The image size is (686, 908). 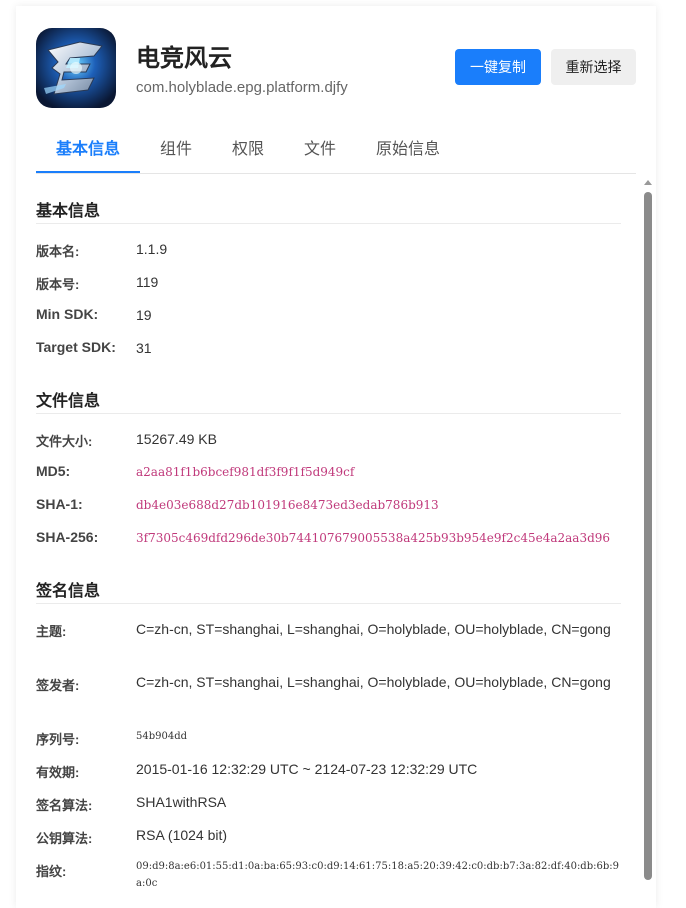 What do you see at coordinates (176, 439) in the screenshot?
I see `file-size-value: 15267.49 KB` at bounding box center [176, 439].